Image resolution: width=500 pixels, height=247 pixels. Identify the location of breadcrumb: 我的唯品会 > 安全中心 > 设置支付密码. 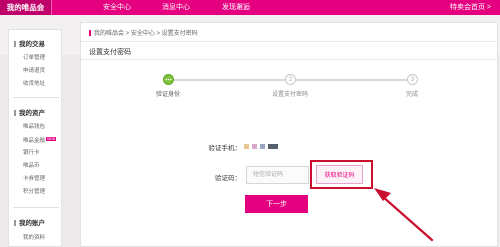
(143, 32).